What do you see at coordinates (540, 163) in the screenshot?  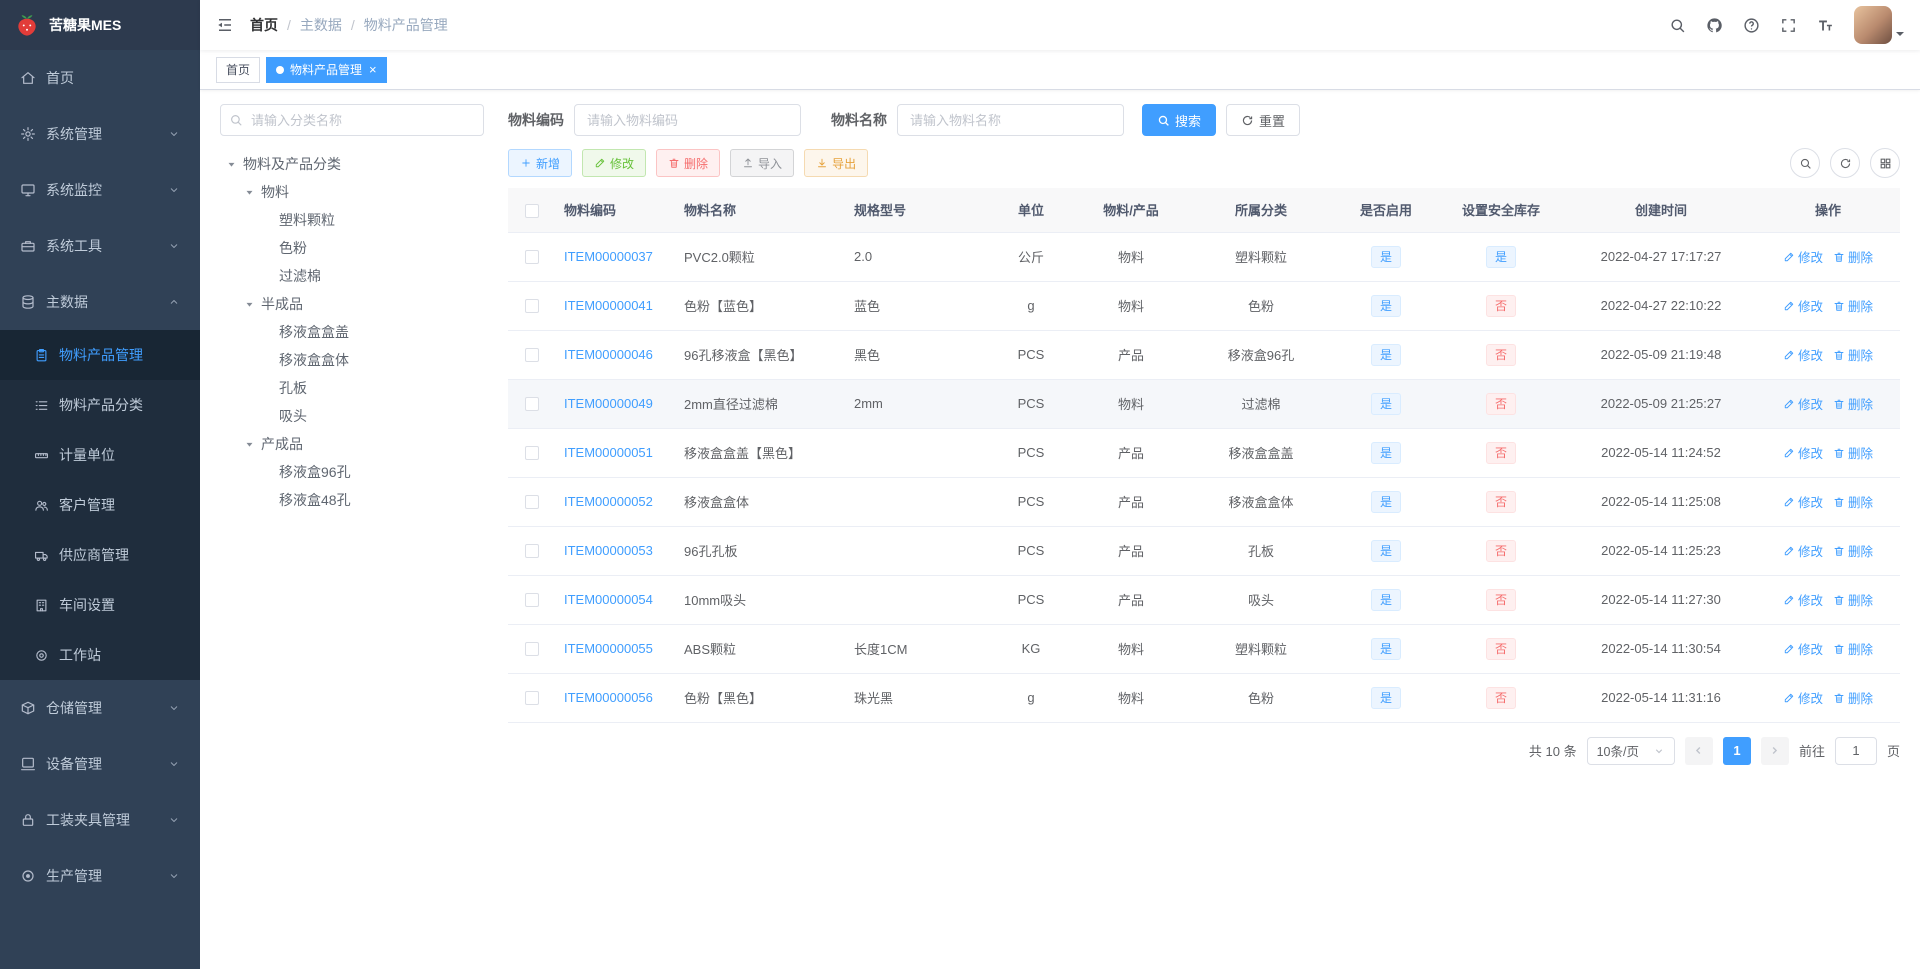 I see `add-button: 新增` at bounding box center [540, 163].